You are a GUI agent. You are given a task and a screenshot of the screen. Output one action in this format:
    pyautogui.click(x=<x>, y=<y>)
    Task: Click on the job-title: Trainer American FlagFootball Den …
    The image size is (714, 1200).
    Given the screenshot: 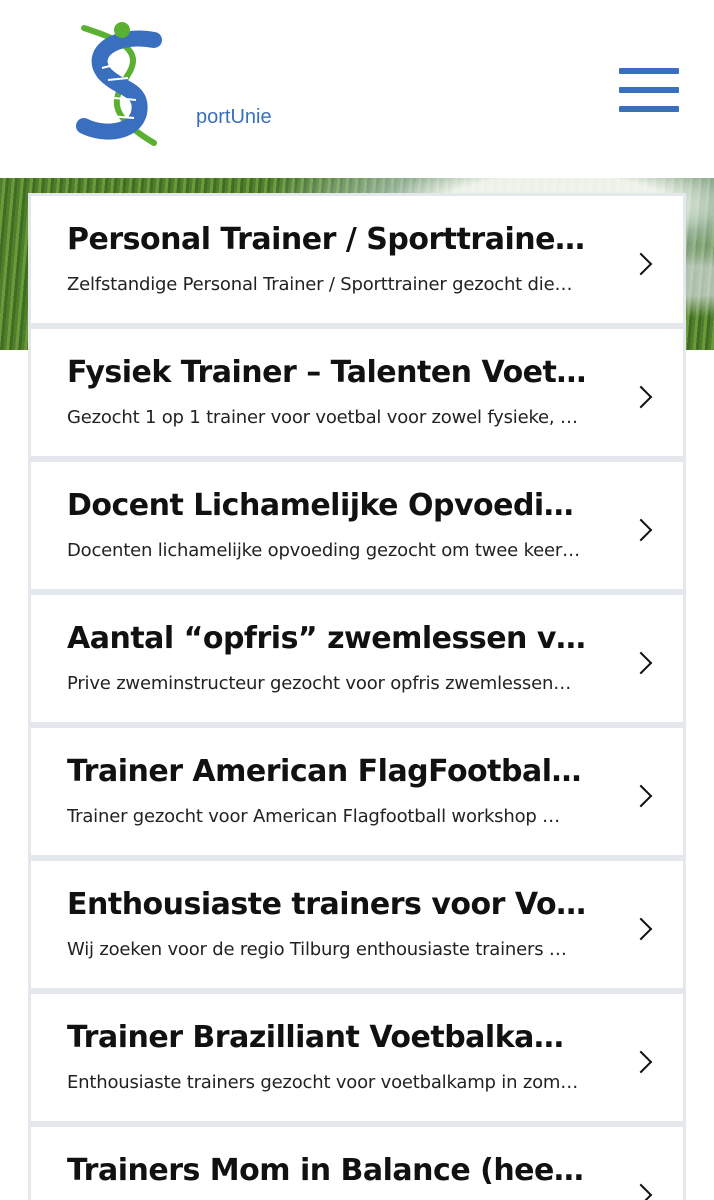 What is the action you would take?
    pyautogui.click(x=327, y=771)
    